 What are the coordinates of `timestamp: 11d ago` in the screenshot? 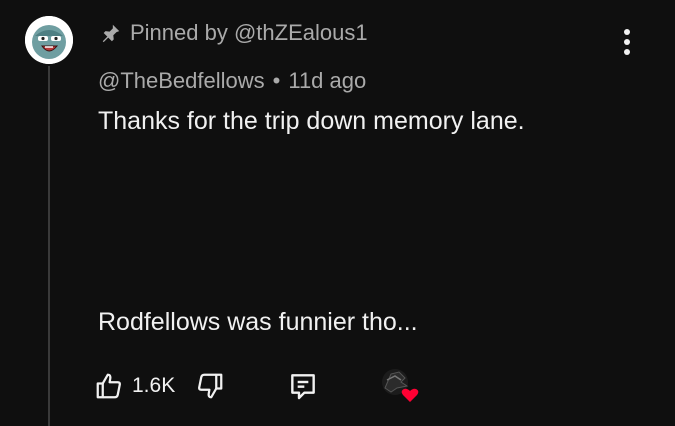 It's located at (327, 81).